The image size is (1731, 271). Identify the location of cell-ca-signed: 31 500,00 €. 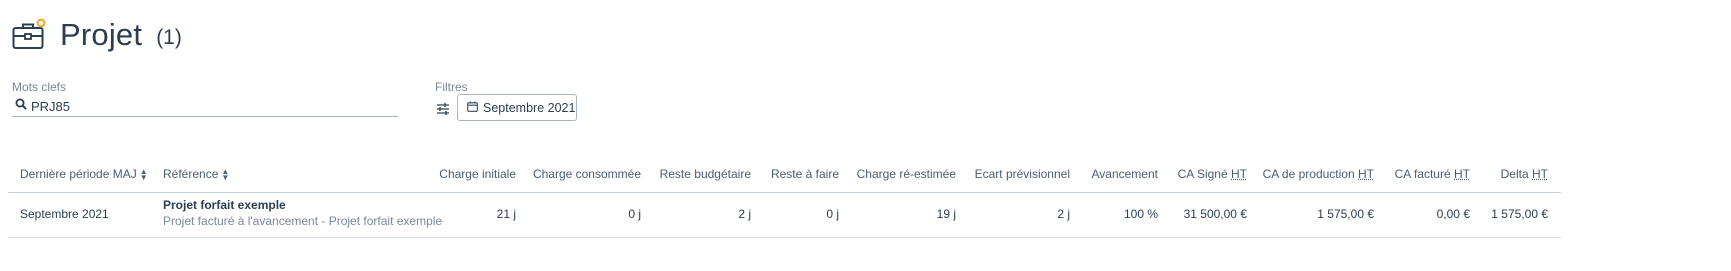
(1215, 214).